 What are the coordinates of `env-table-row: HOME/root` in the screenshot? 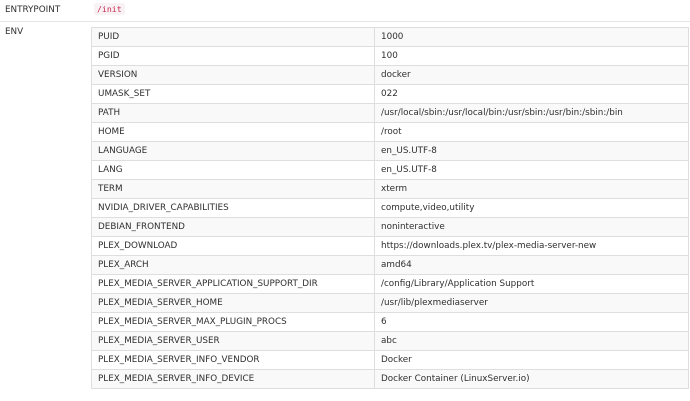 It's located at (390, 132).